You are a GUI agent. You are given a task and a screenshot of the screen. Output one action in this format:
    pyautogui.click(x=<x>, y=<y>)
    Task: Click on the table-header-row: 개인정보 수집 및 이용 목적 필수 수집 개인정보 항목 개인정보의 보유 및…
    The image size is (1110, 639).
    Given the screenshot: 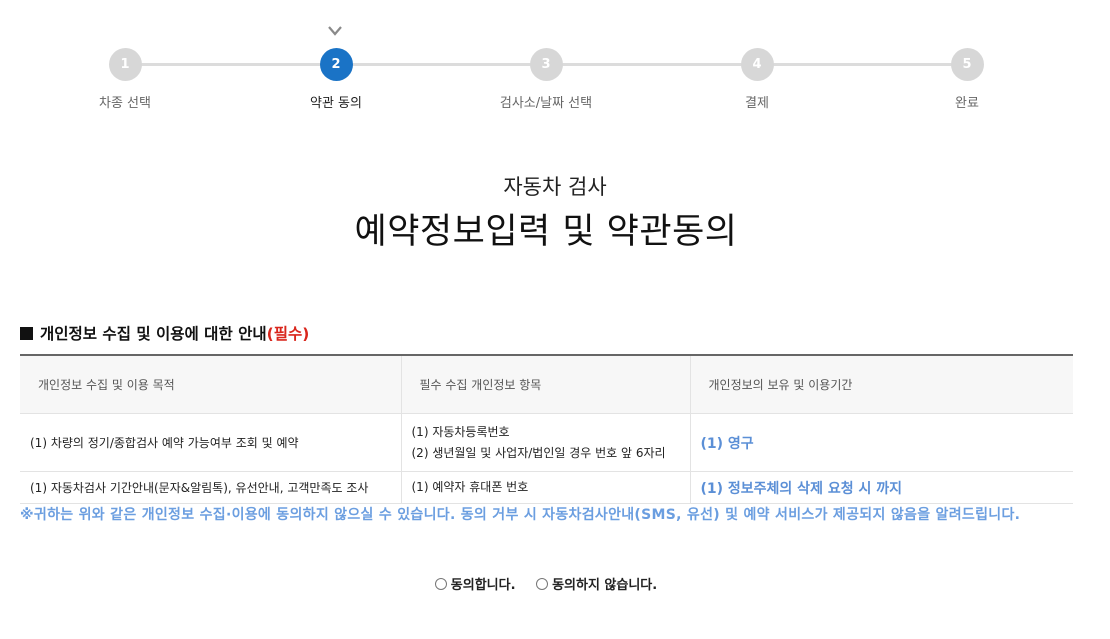 What is the action you would take?
    pyautogui.click(x=546, y=384)
    